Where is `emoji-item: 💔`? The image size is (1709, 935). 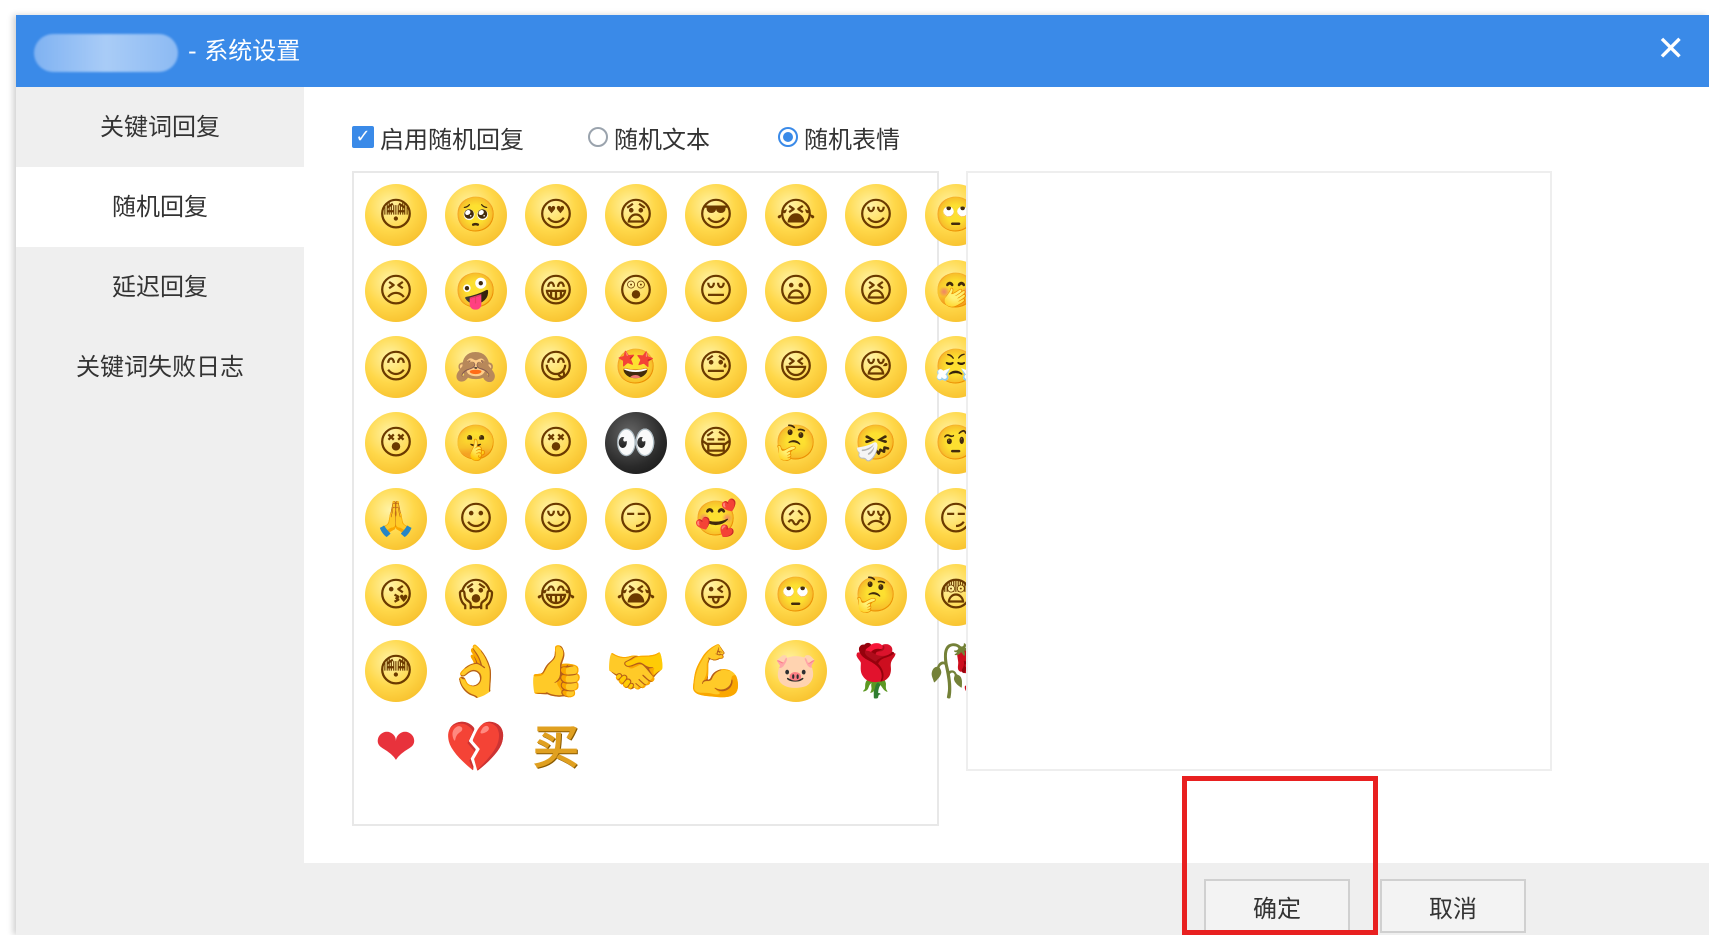
emoji-item: 💔 is located at coordinates (476, 747).